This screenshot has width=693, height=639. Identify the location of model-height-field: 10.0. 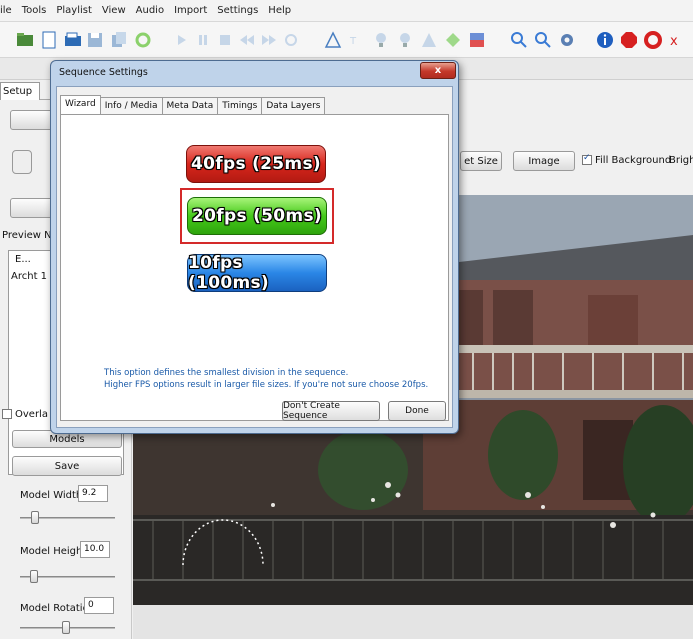
(95, 549).